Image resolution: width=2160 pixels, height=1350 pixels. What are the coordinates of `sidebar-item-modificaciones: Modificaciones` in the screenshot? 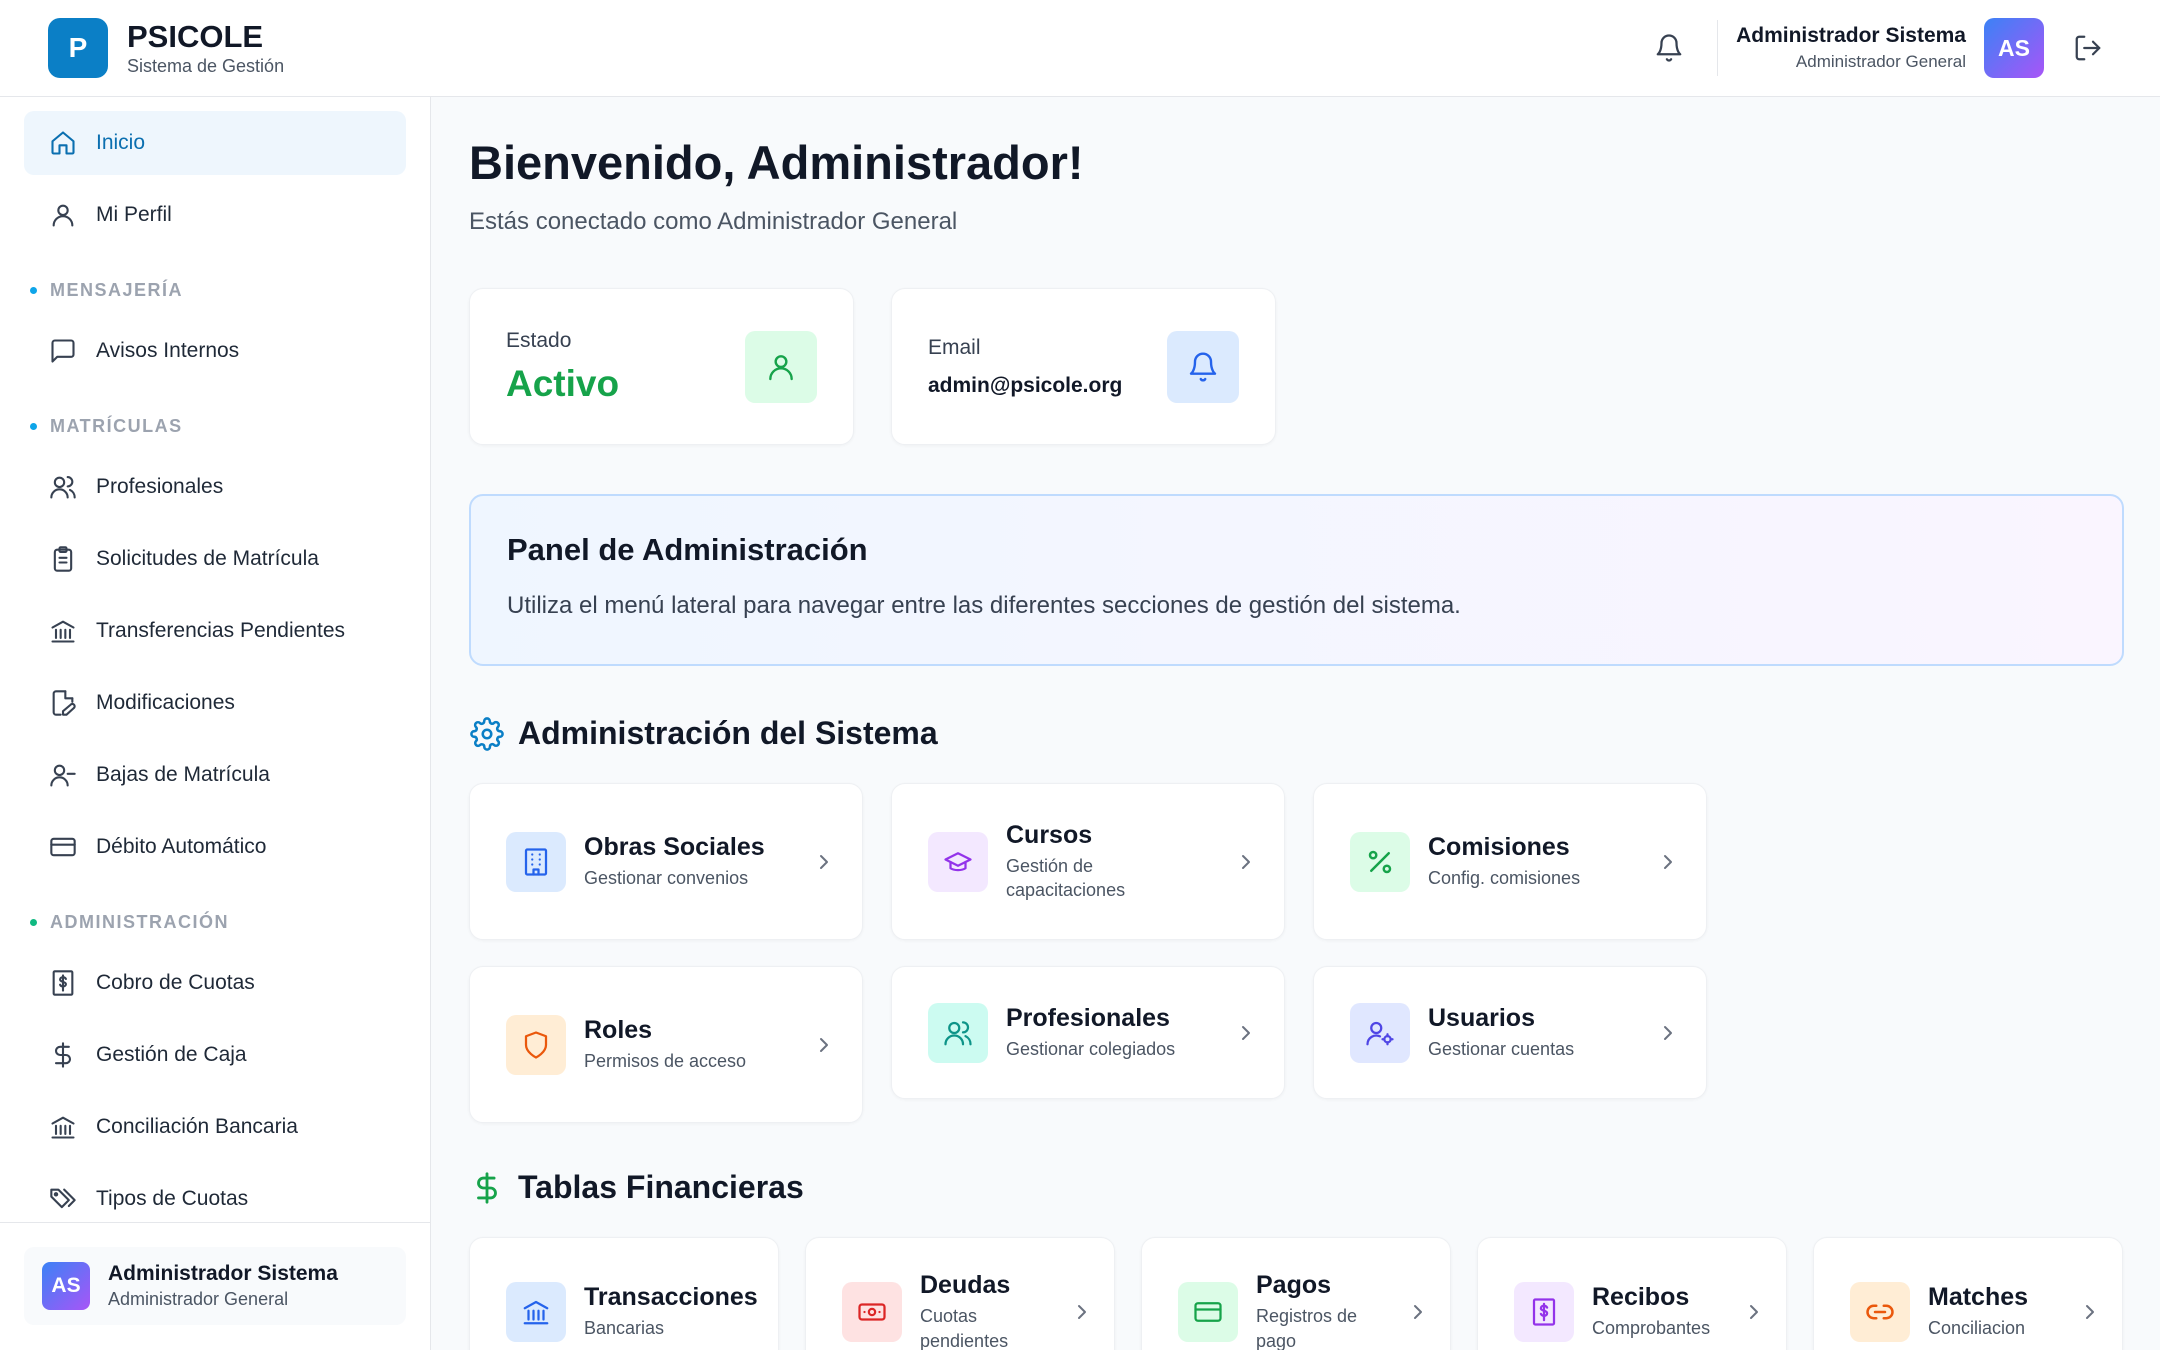 It's located at (215, 703).